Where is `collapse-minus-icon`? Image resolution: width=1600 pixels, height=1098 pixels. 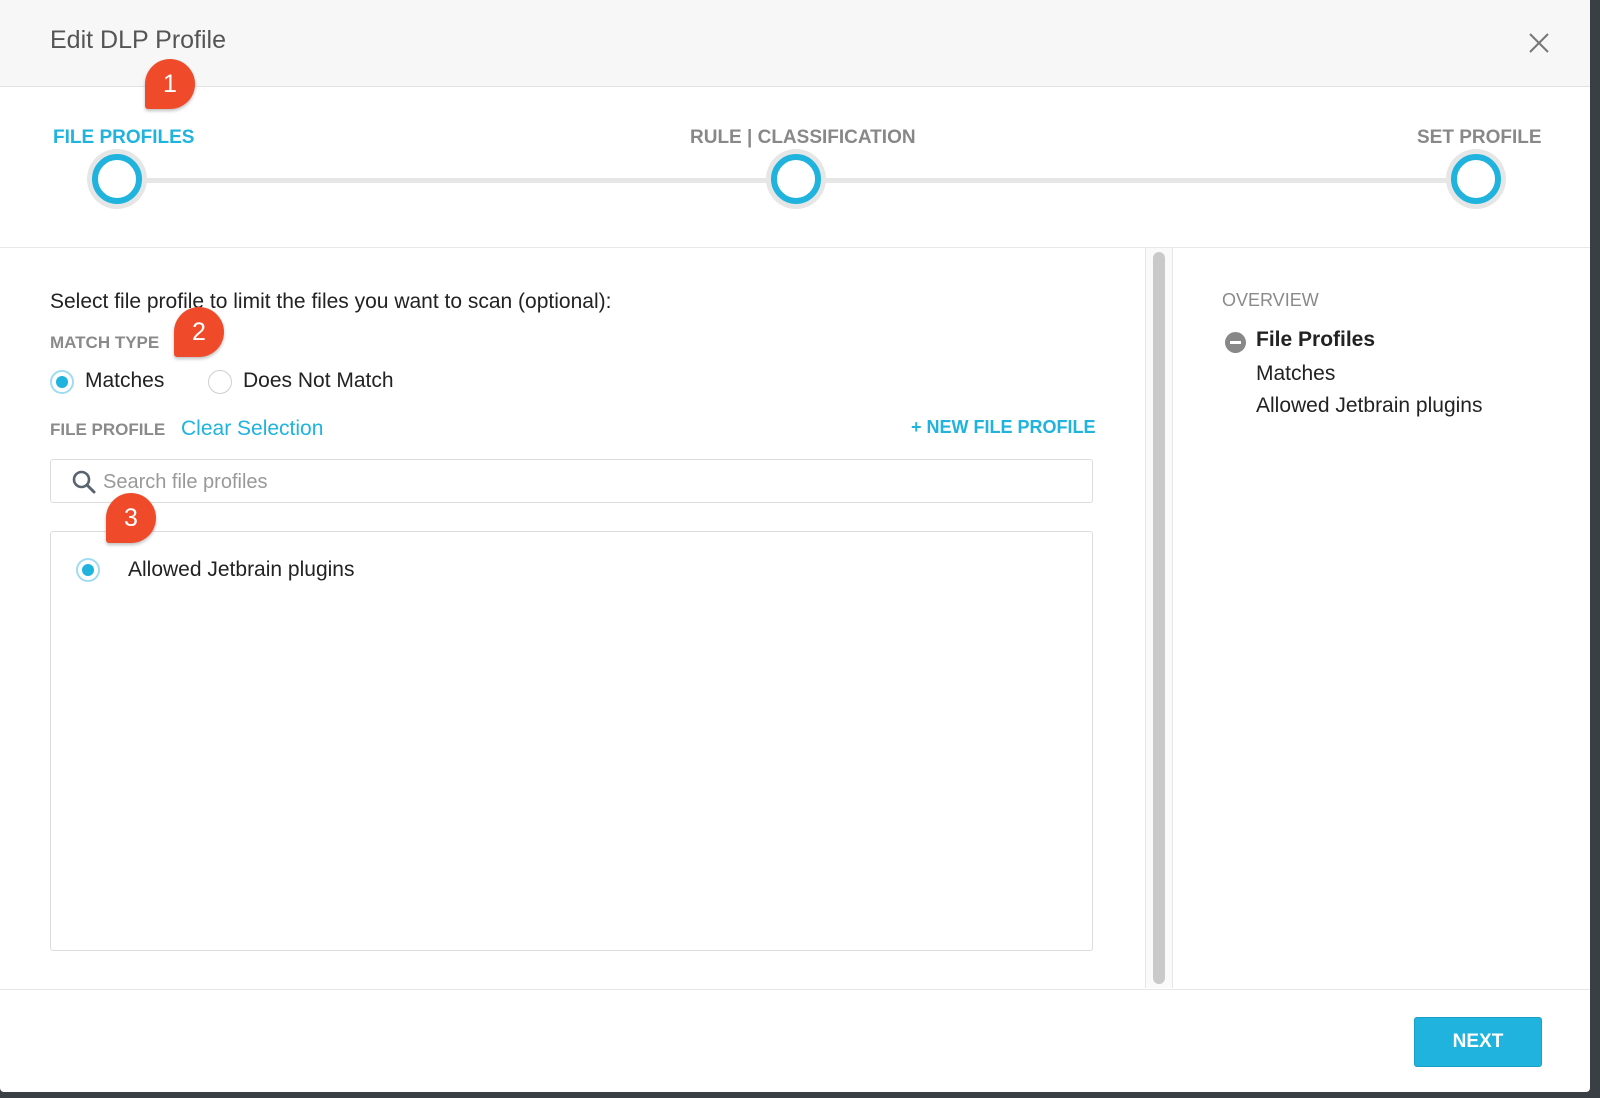
collapse-minus-icon is located at coordinates (1235, 342).